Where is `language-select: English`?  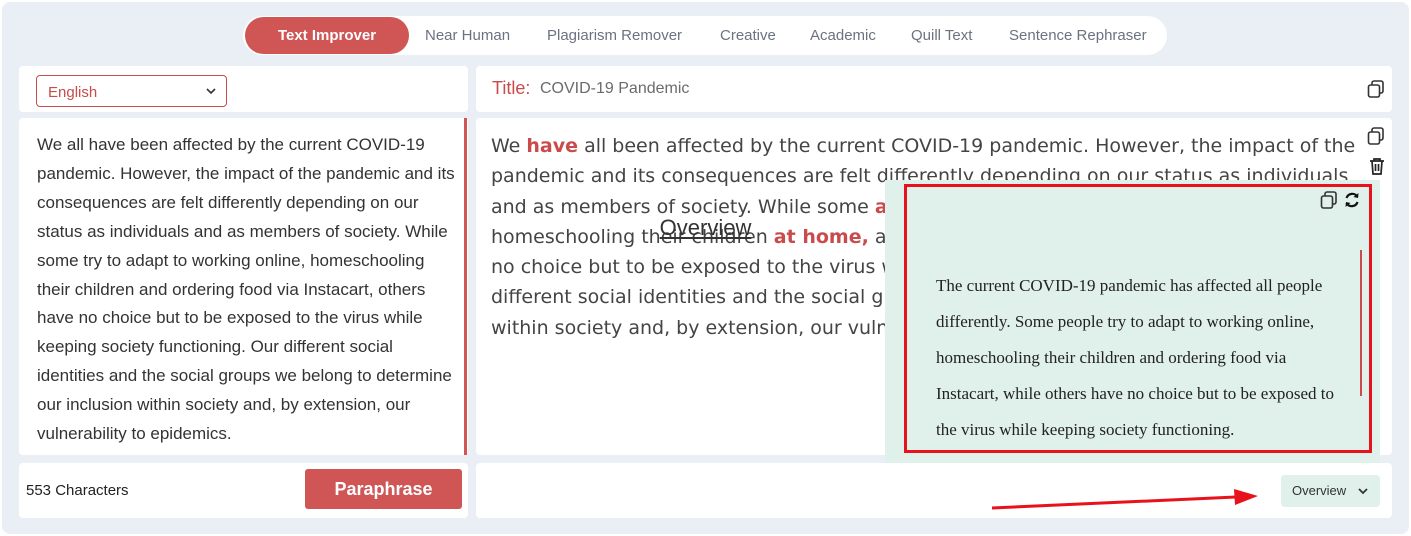
language-select: English is located at coordinates (131, 91).